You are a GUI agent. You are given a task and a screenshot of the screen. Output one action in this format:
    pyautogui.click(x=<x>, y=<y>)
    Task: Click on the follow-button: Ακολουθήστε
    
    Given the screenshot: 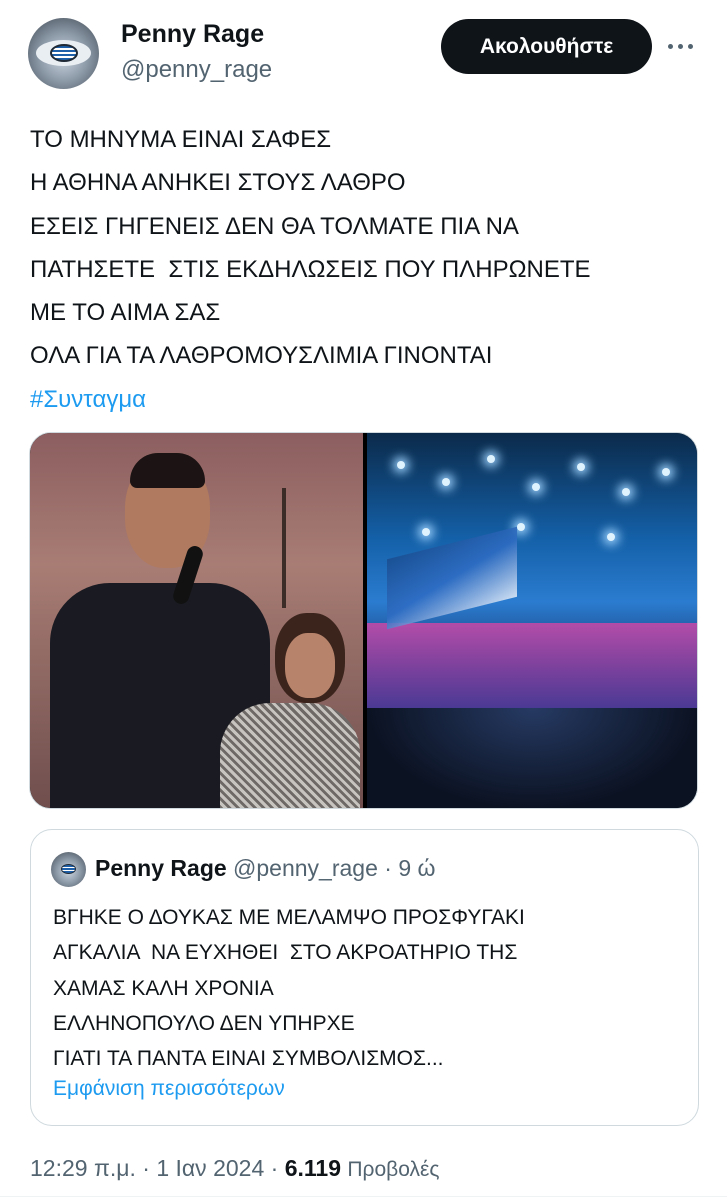 What is the action you would take?
    pyautogui.click(x=546, y=46)
    